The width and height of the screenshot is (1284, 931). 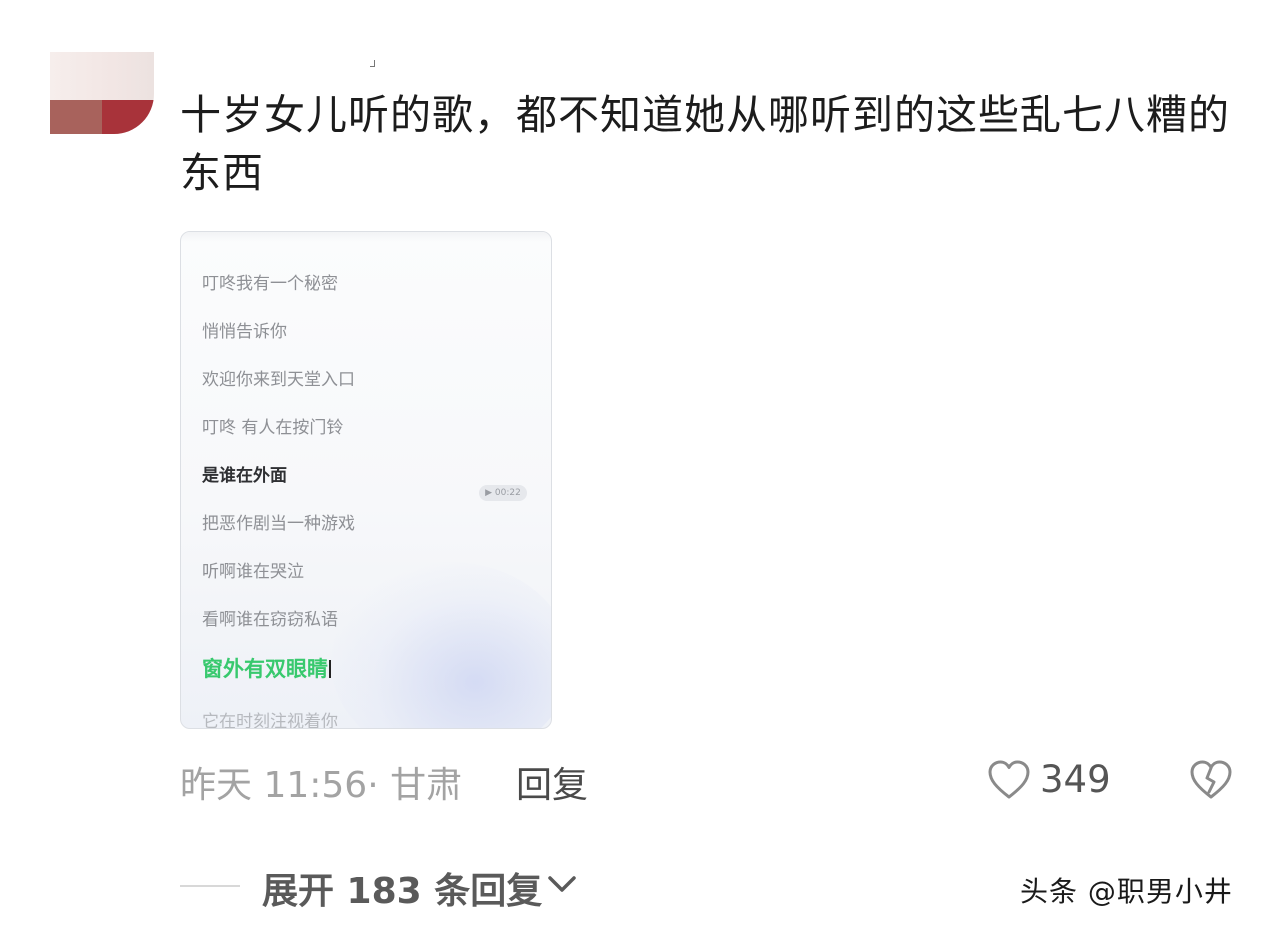 I want to click on avatar-block-right, so click(x=128, y=117).